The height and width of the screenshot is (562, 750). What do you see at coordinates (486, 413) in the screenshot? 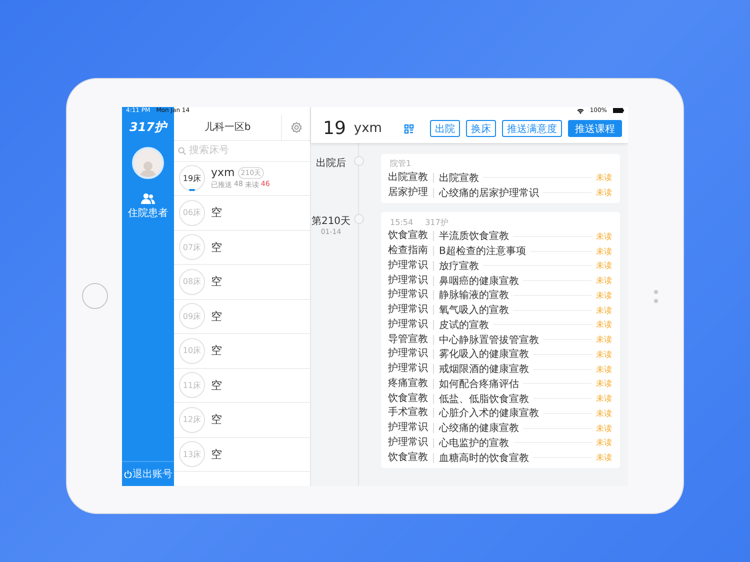
I see `item-title: 心脏介入术的健康宣教` at bounding box center [486, 413].